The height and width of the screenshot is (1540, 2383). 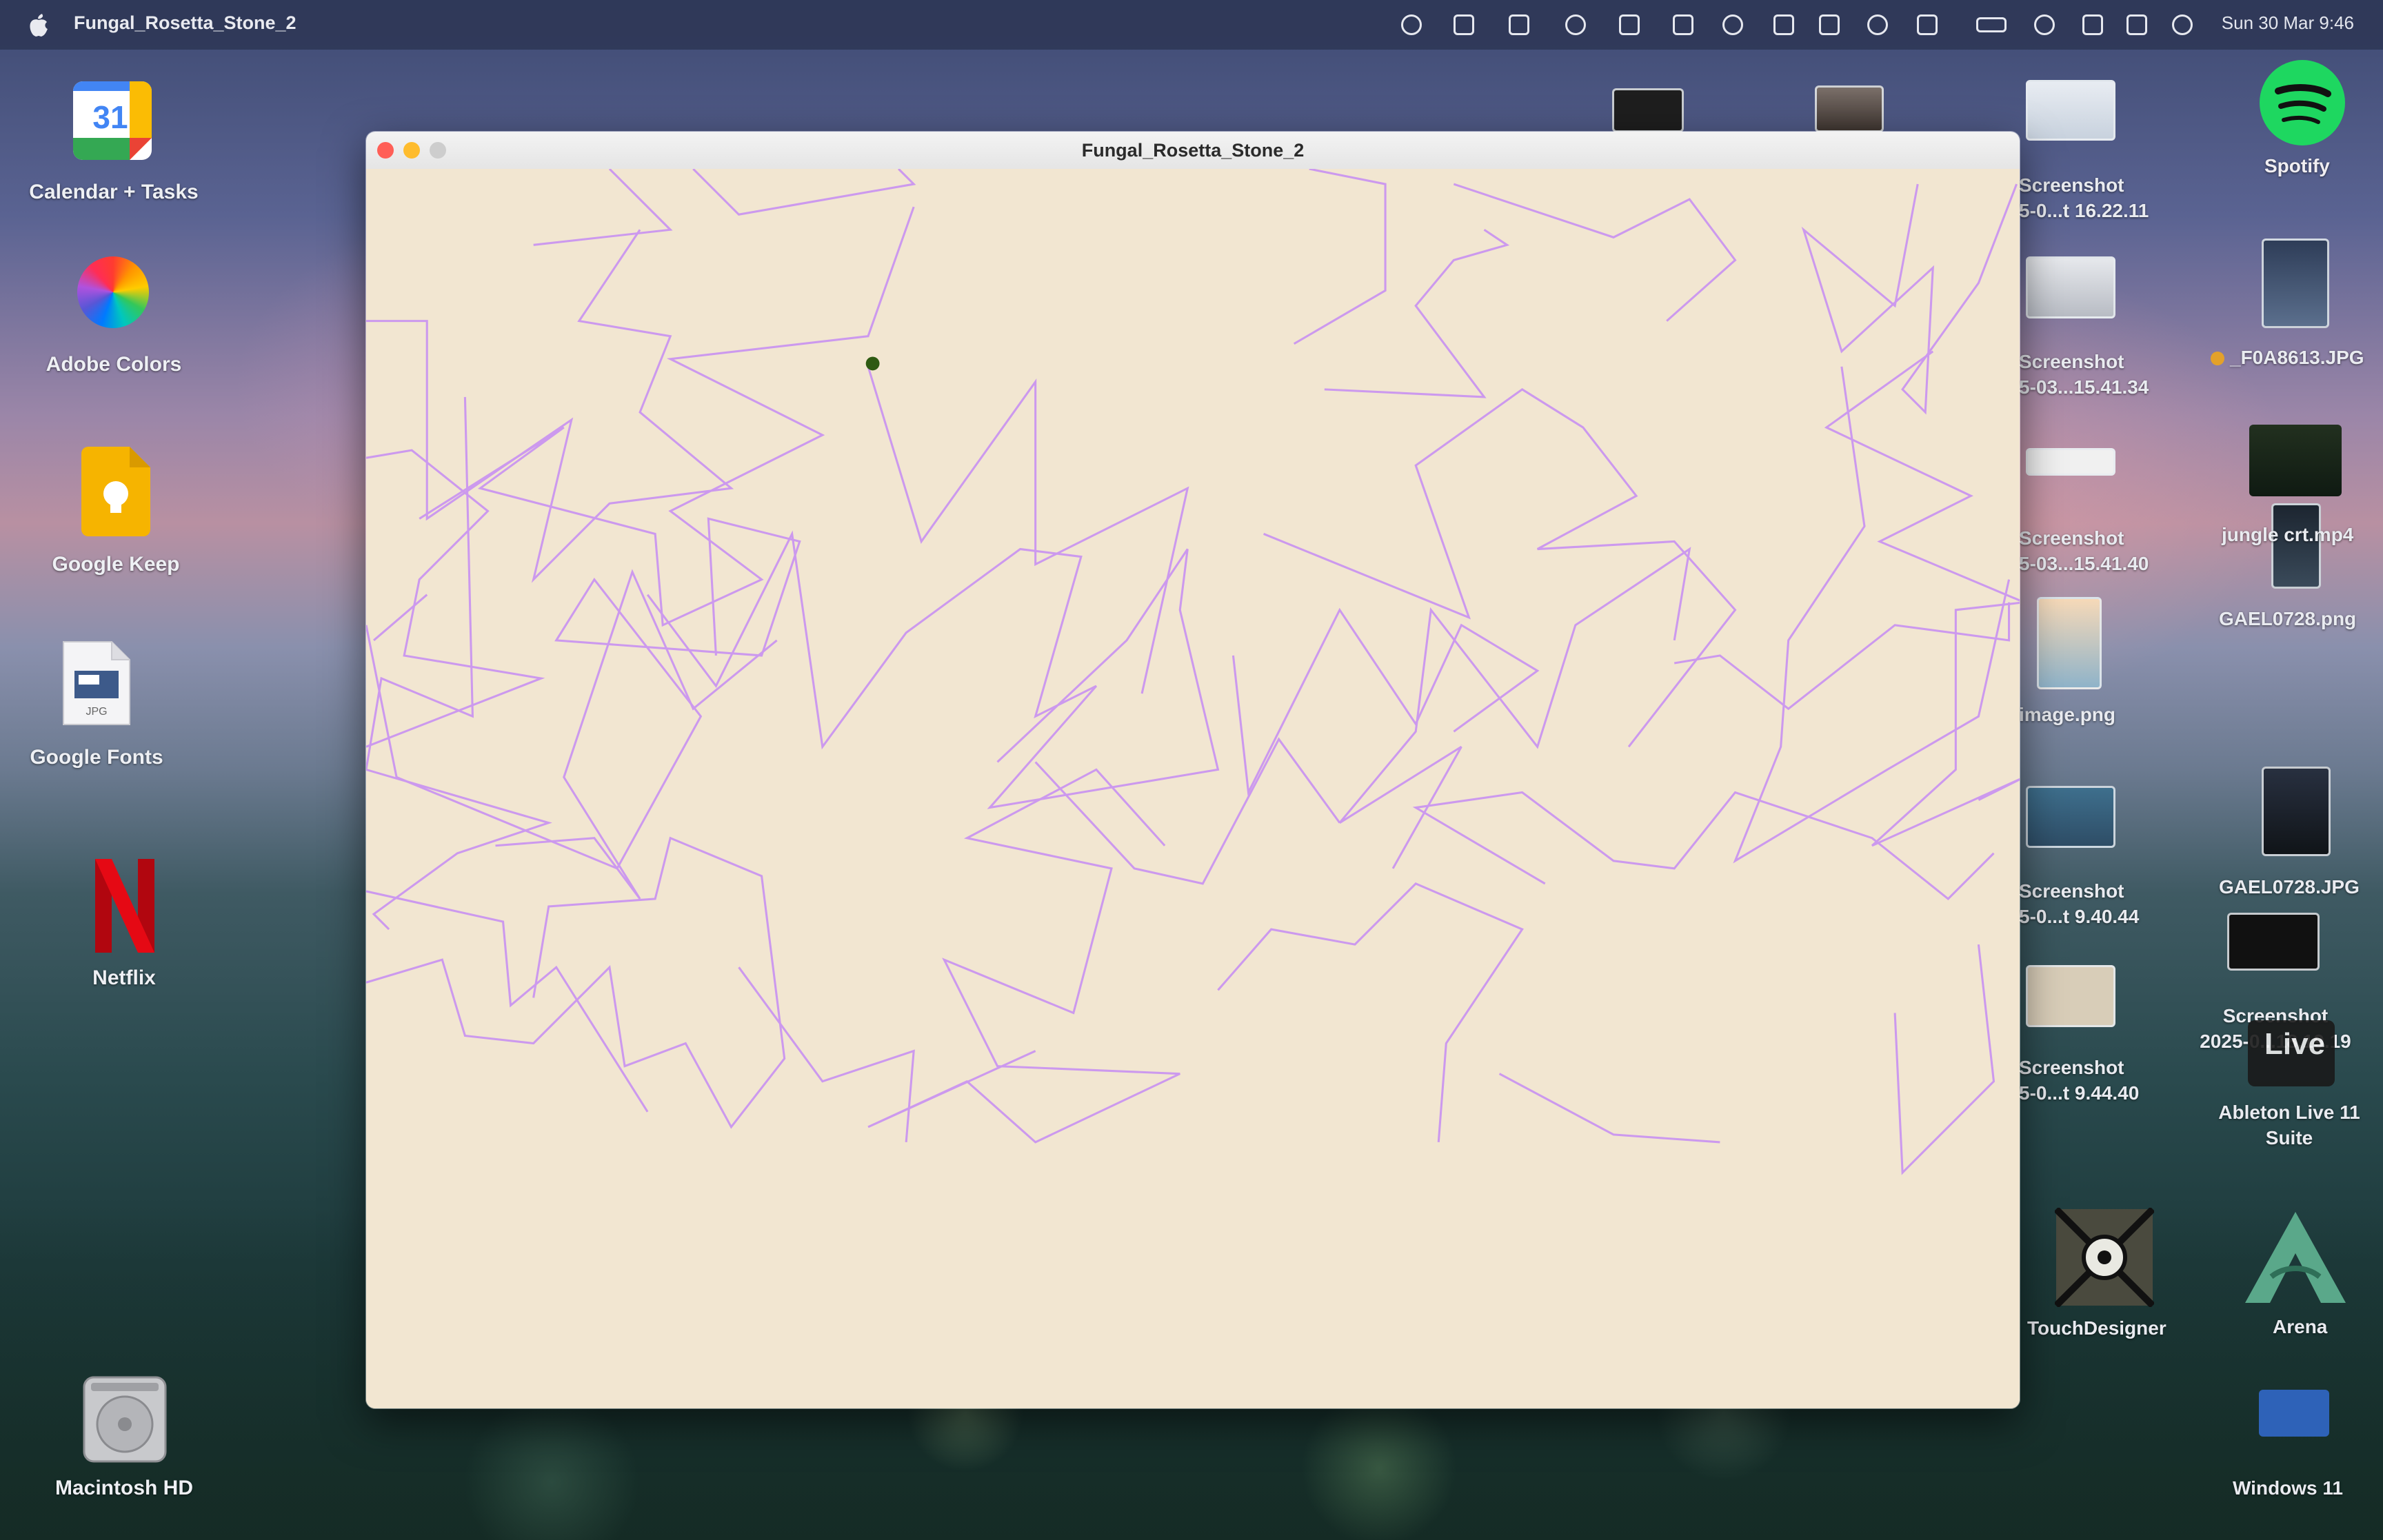 What do you see at coordinates (2136, 25) in the screenshot?
I see `control-center-icon` at bounding box center [2136, 25].